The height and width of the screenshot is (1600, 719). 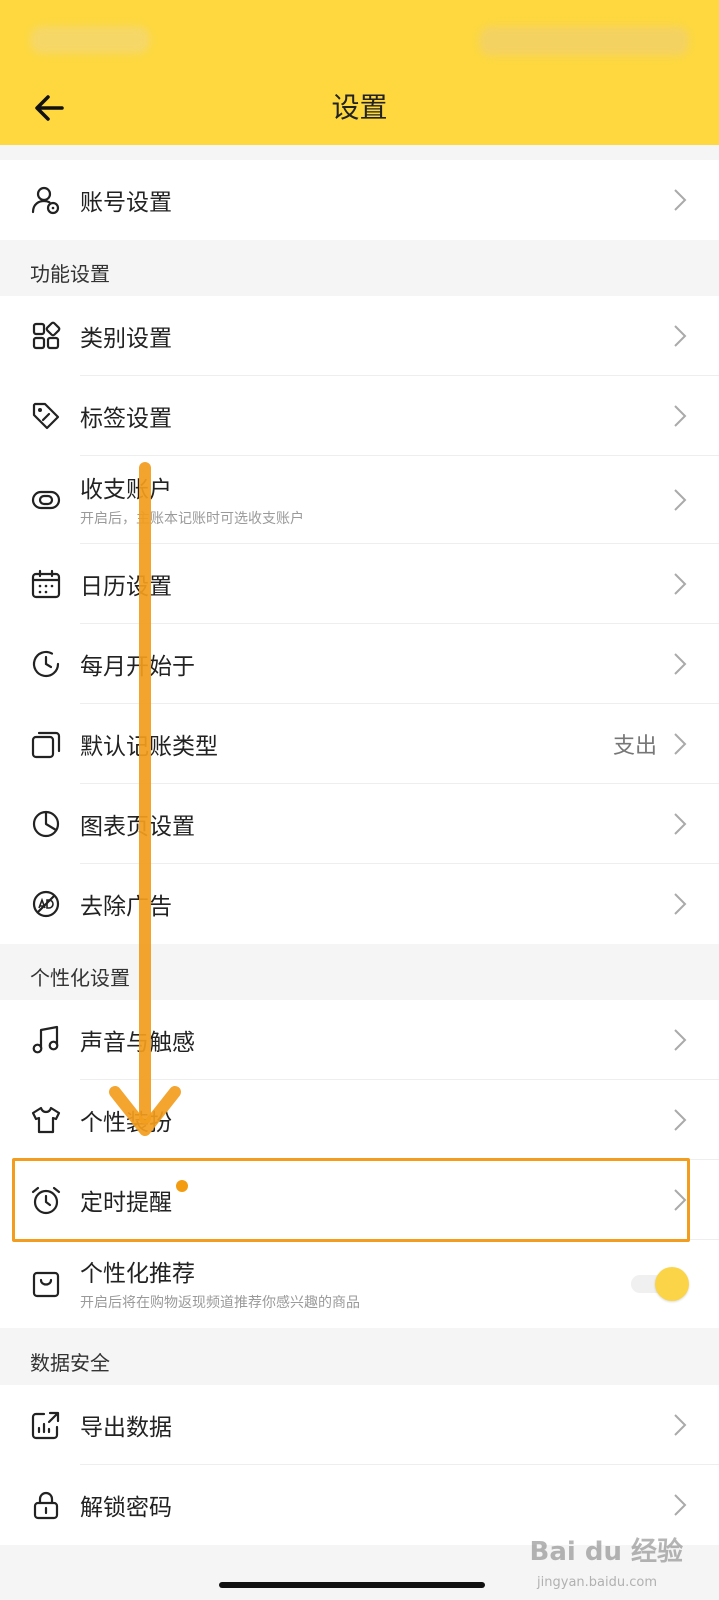 What do you see at coordinates (359, 500) in the screenshot?
I see `settings-row-account-funds: 收支账户 开启后，主账本记账时可选收支账户` at bounding box center [359, 500].